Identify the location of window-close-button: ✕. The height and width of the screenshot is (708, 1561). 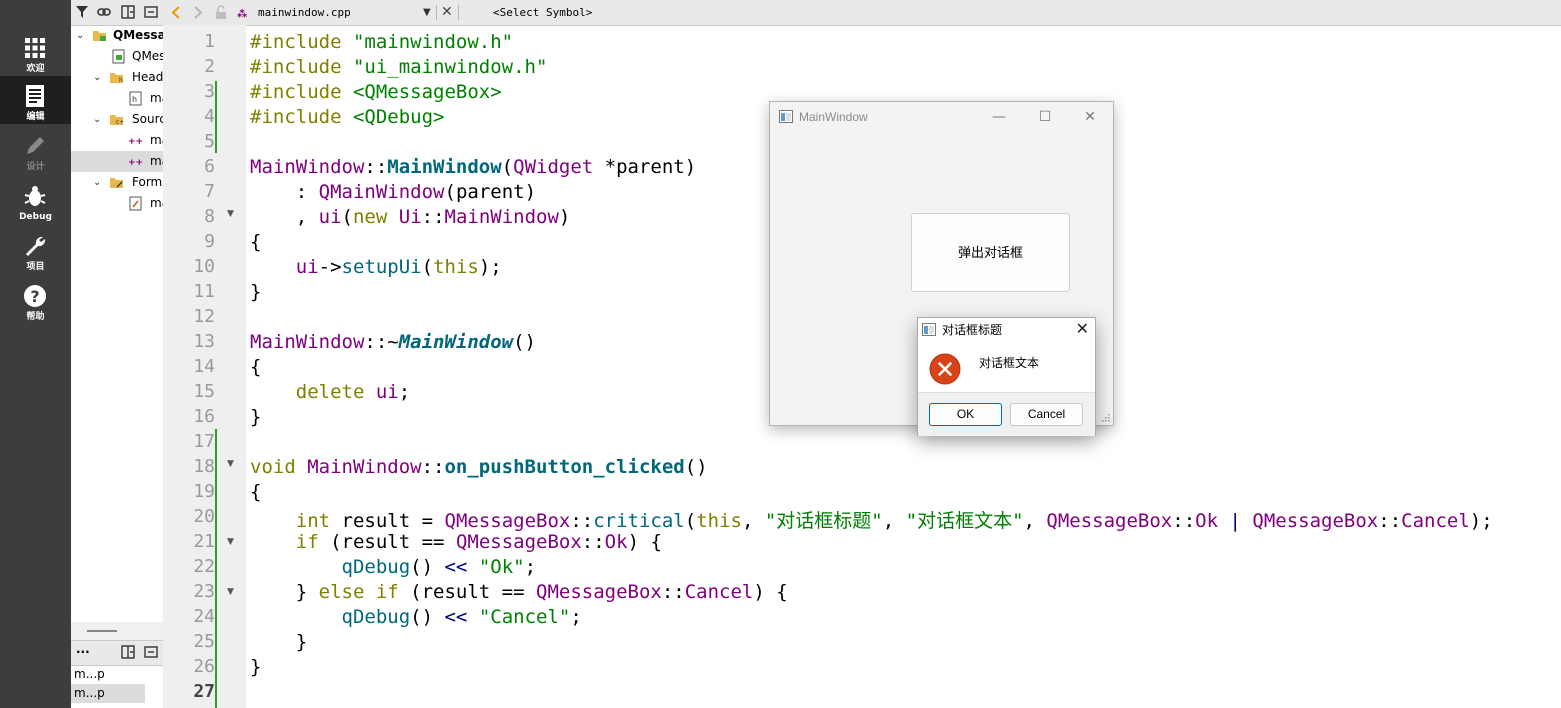
(1090, 117).